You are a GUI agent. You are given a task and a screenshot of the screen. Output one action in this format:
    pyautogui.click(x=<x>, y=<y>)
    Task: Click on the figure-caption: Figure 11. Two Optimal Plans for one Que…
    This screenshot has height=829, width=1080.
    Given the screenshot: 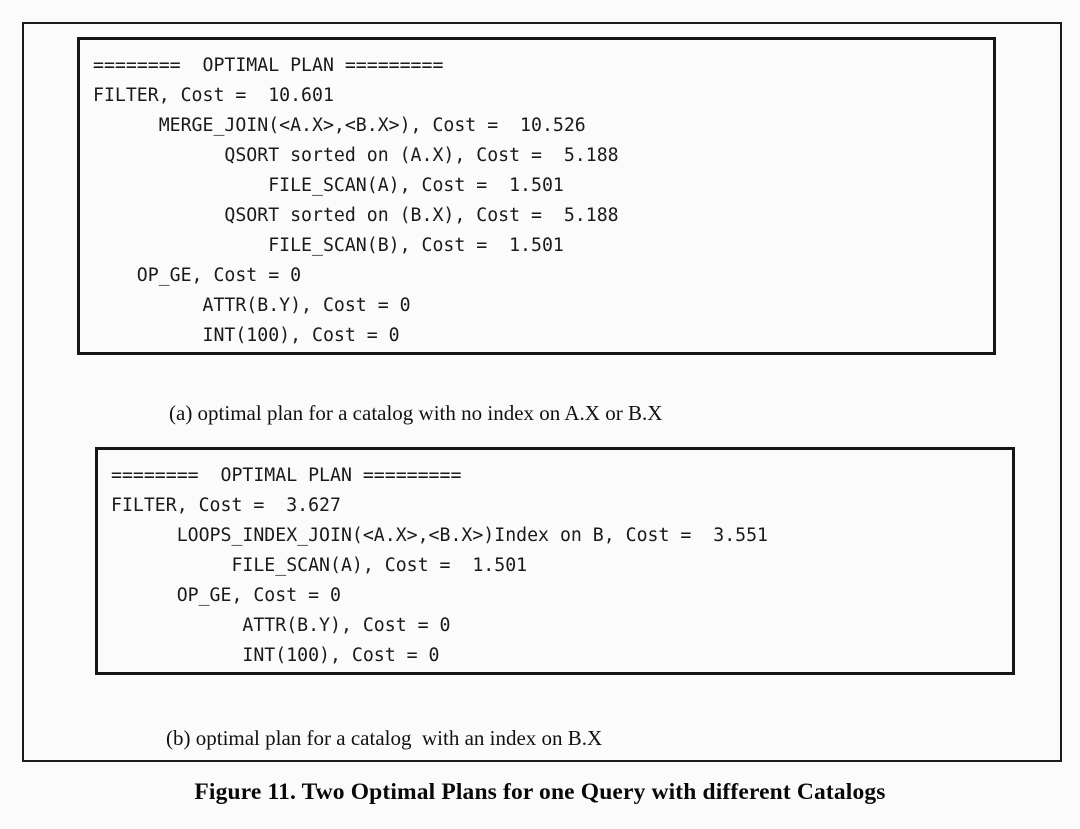 What is the action you would take?
    pyautogui.click(x=540, y=792)
    